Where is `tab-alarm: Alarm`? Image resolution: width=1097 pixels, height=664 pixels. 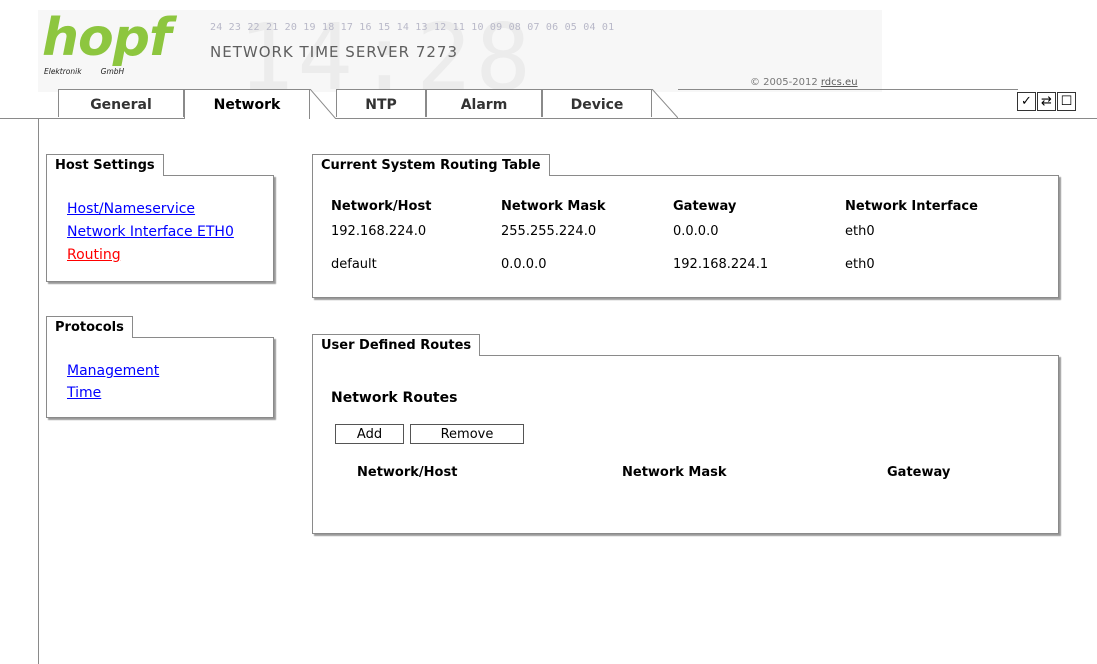
tab-alarm: Alarm is located at coordinates (484, 103).